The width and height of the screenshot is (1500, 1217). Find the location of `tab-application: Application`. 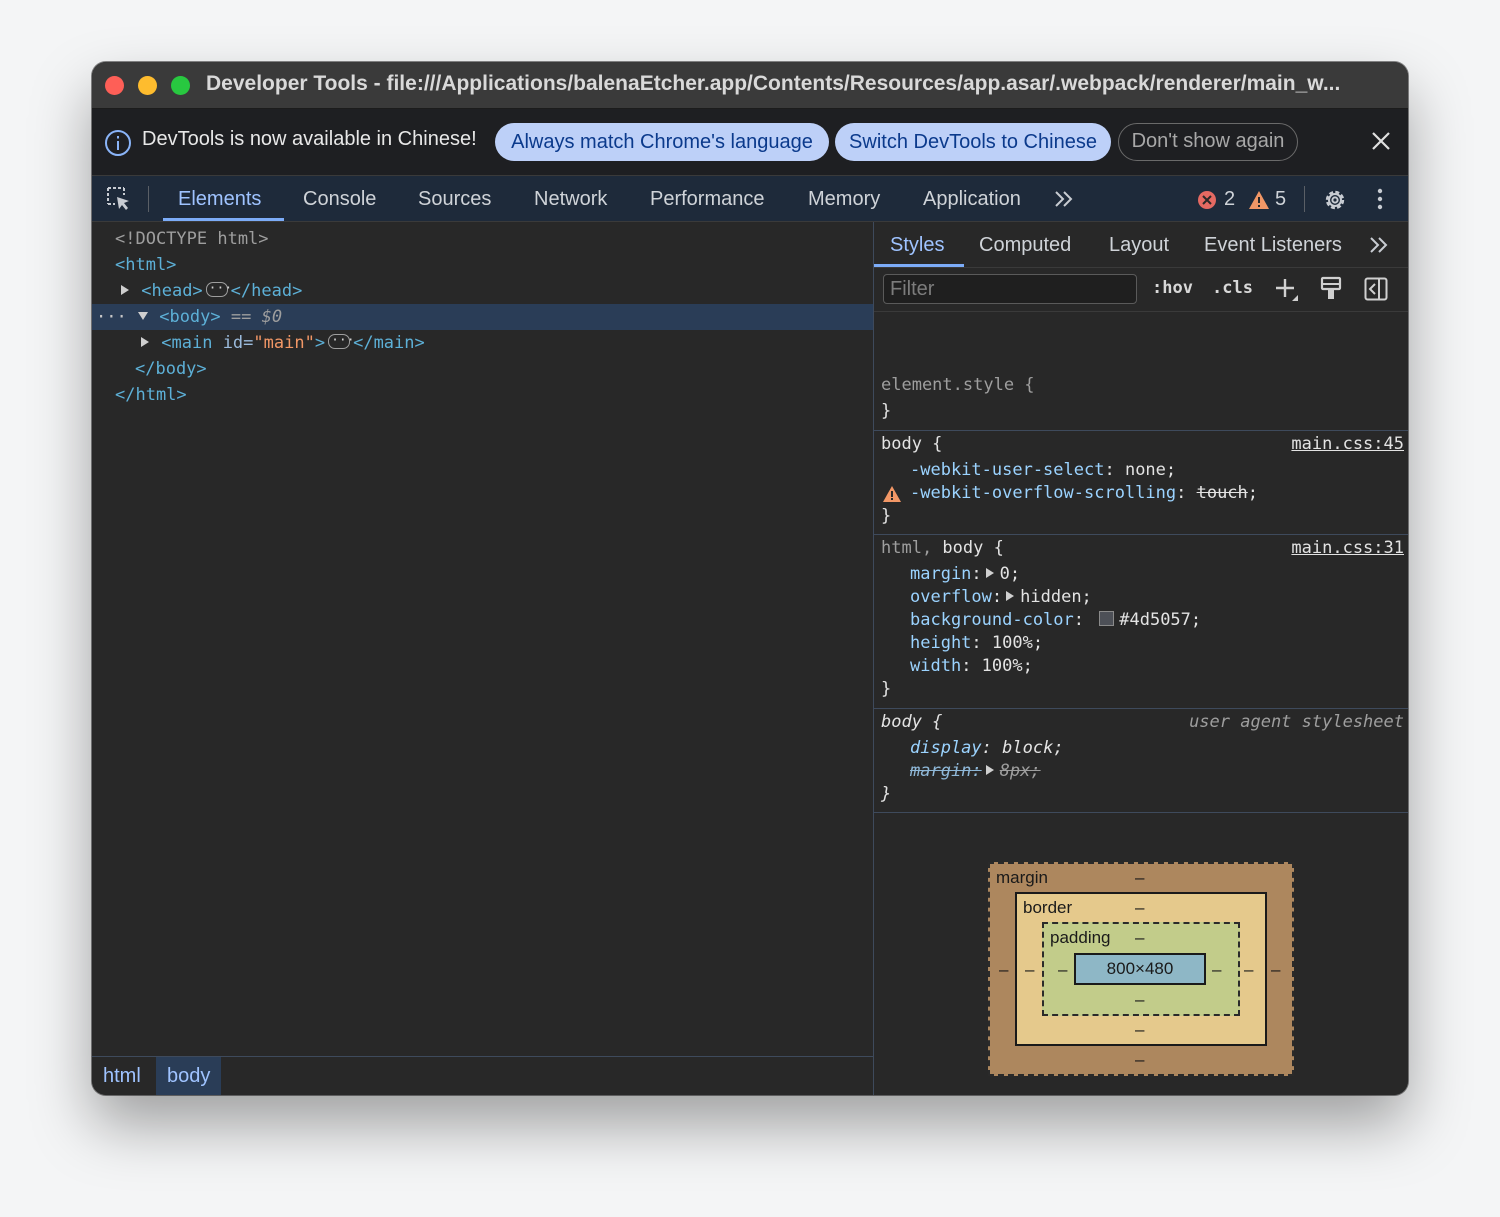

tab-application: Application is located at coordinates (972, 199).